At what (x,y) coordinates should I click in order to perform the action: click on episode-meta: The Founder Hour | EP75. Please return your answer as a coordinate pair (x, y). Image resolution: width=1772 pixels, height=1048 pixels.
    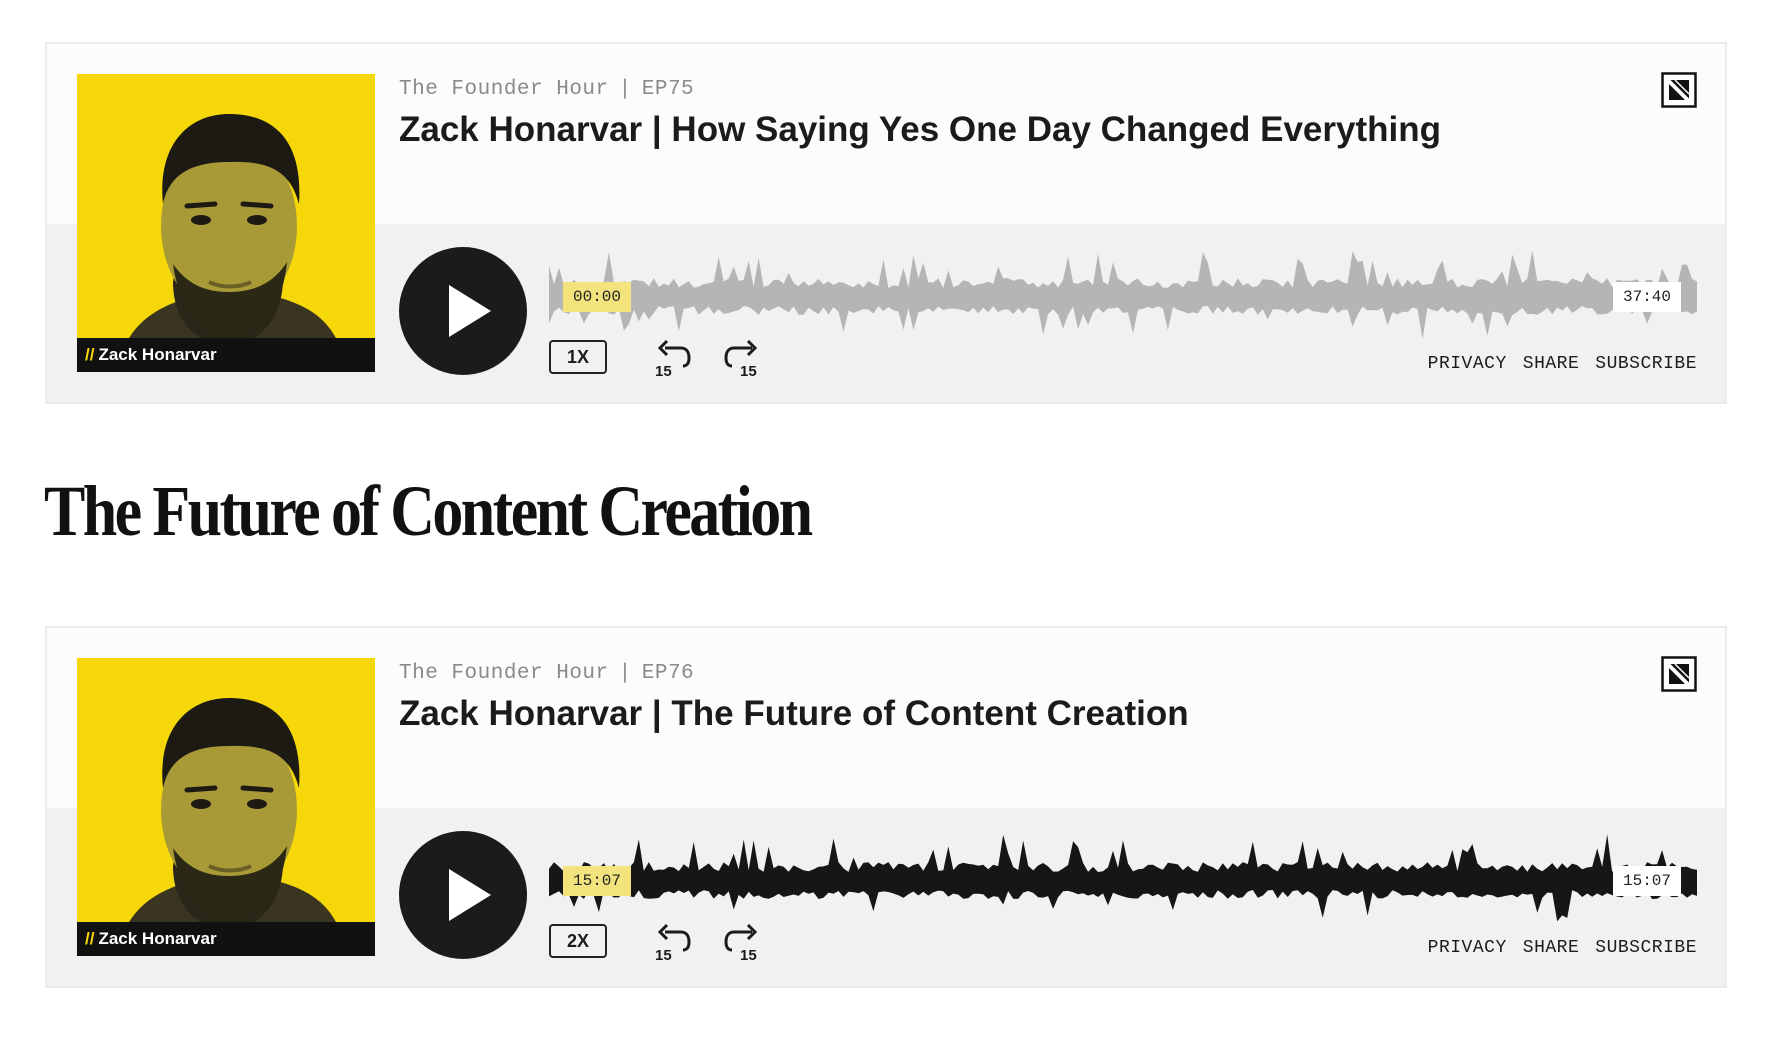
    Looking at the image, I should click on (546, 89).